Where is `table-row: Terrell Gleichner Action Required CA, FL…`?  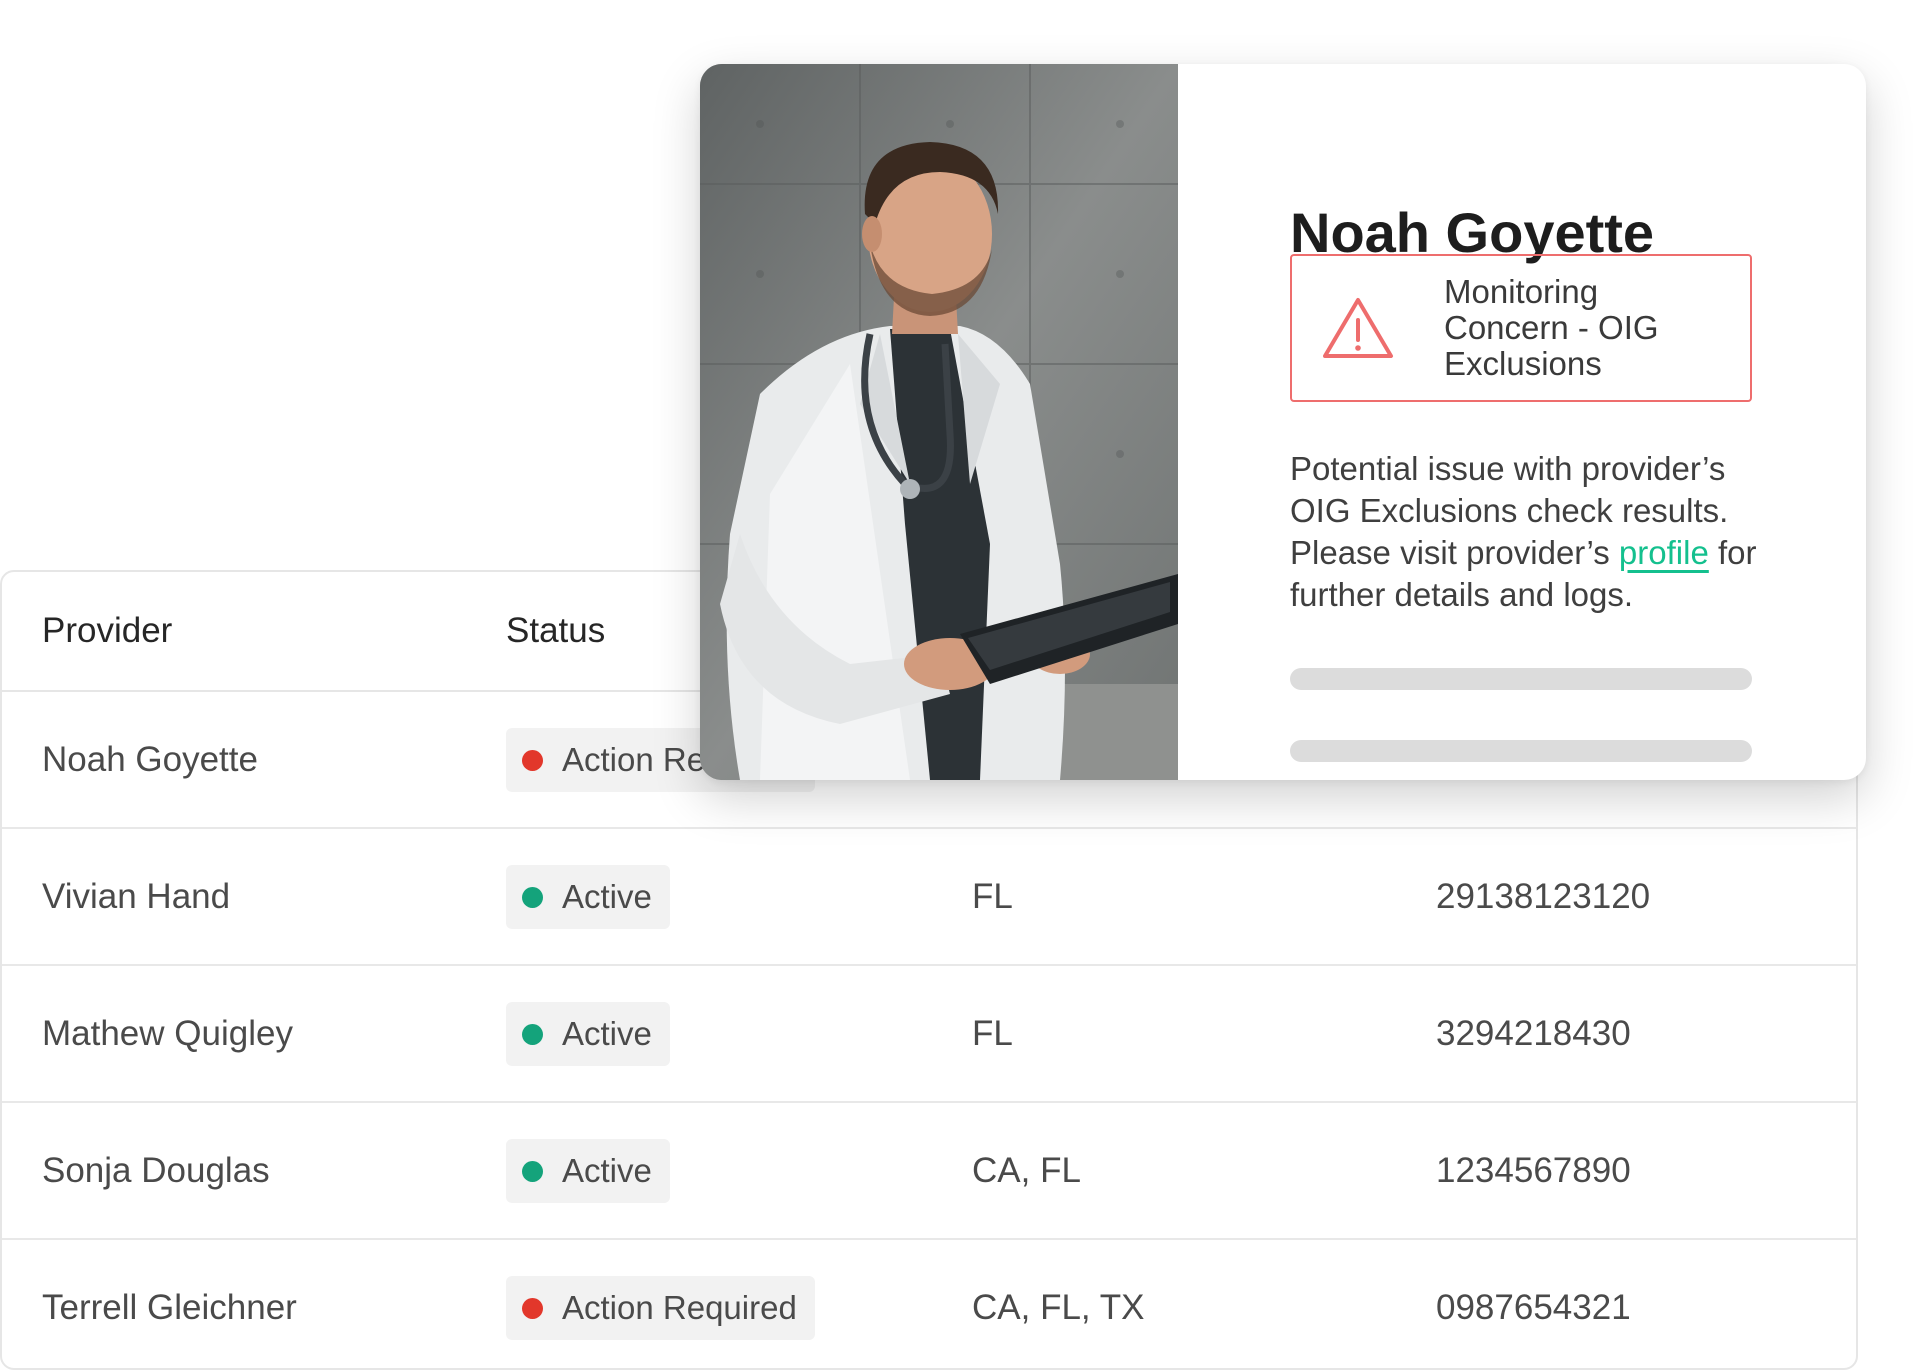
table-row: Terrell Gleichner Action Required CA, FL… is located at coordinates (929, 1304).